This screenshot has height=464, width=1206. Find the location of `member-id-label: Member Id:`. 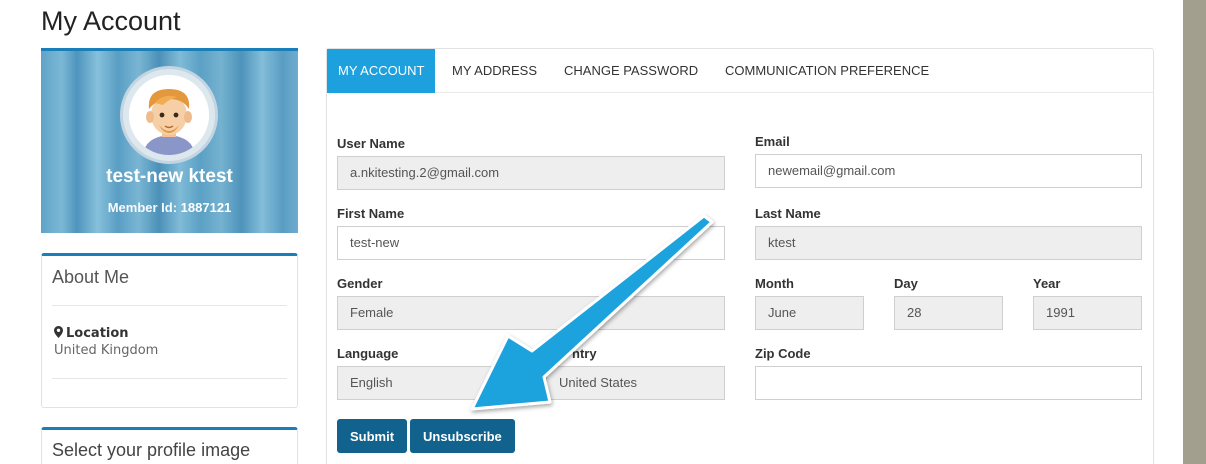

member-id-label: Member Id: is located at coordinates (142, 207).